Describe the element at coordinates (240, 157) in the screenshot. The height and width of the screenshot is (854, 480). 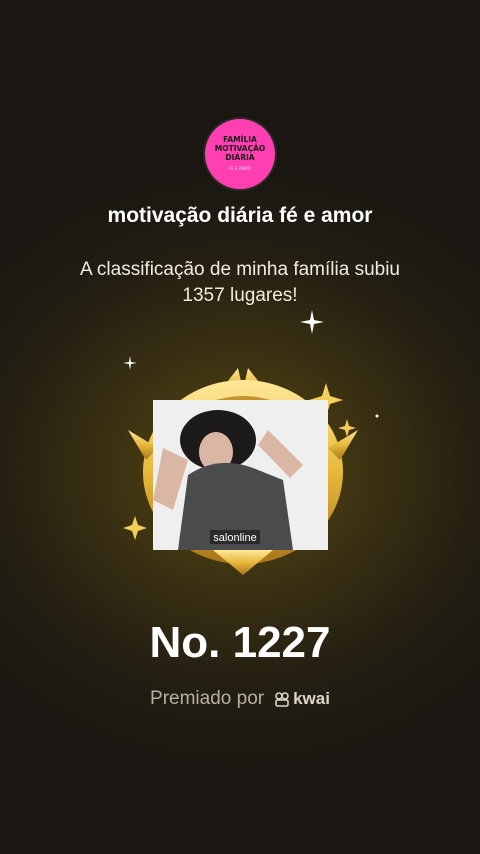
I see `logo-line-3: DIÁRIA` at that location.